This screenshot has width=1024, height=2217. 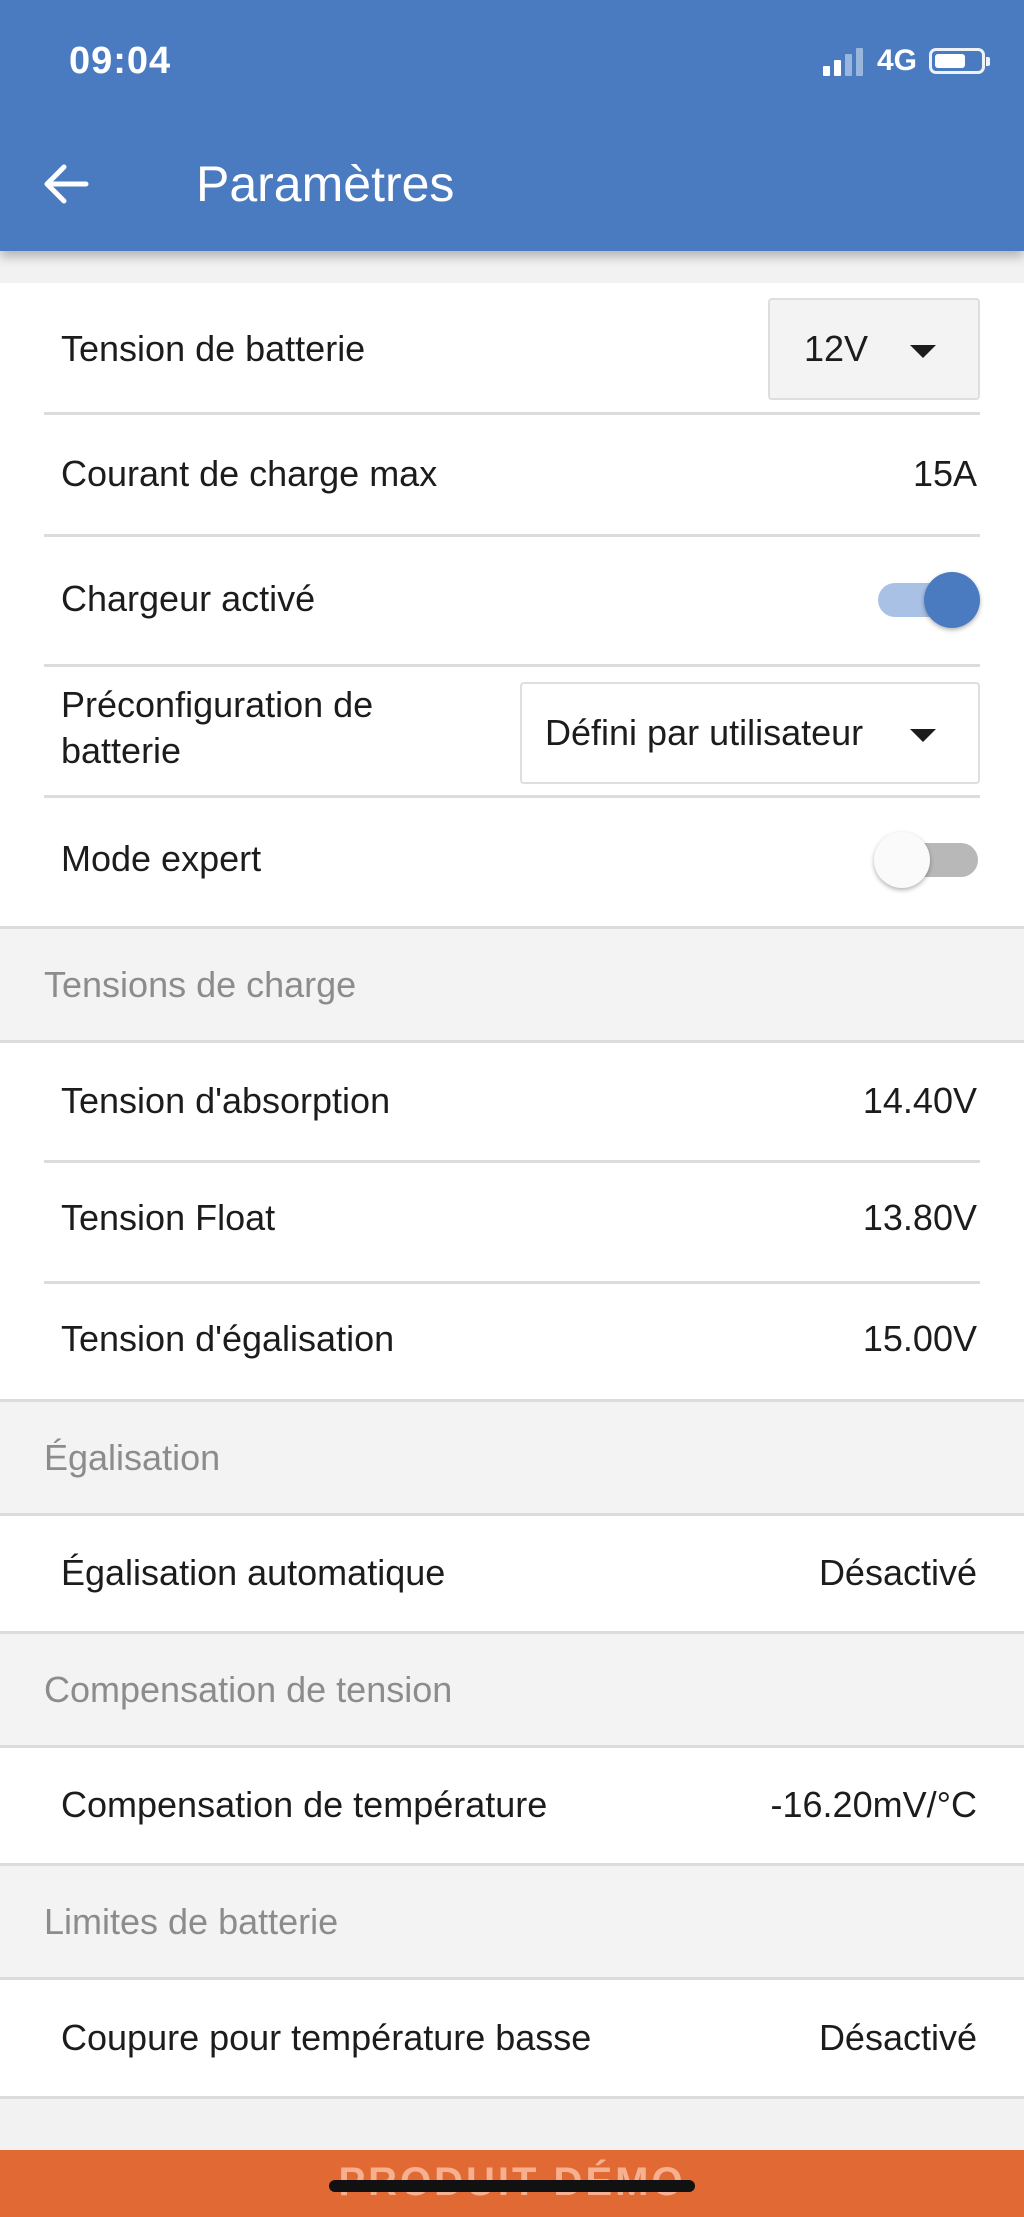 What do you see at coordinates (842, 61) in the screenshot?
I see `signal-icon` at bounding box center [842, 61].